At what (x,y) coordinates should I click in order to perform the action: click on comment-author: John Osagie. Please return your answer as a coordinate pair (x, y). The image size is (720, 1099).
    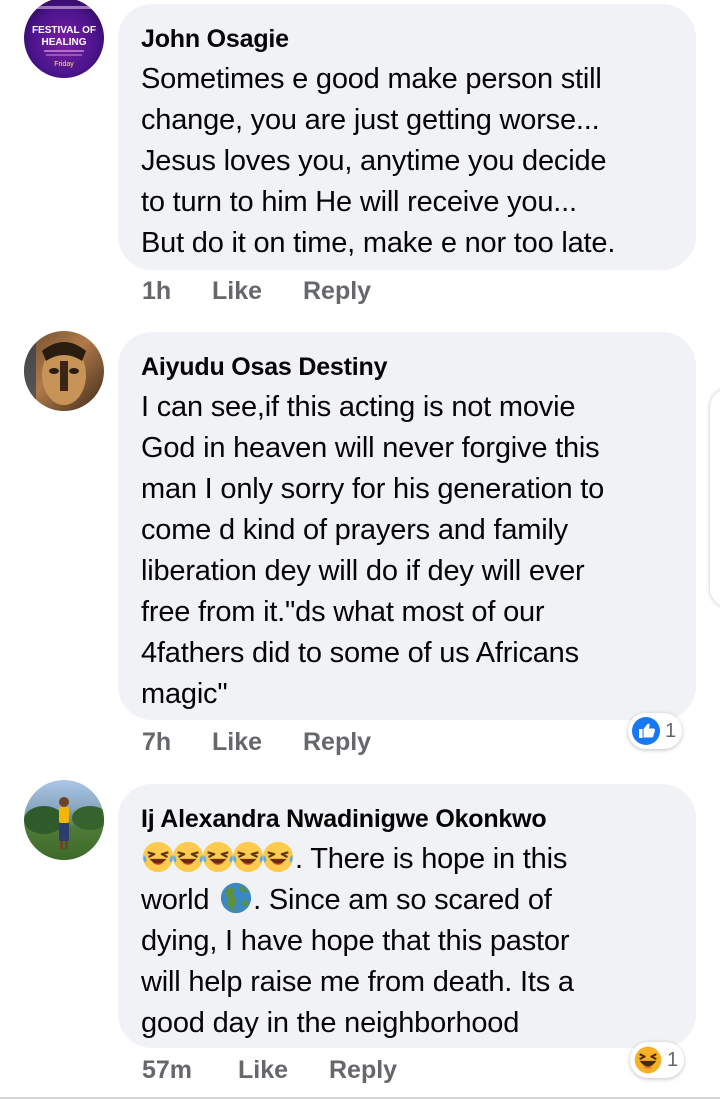
    Looking at the image, I should click on (408, 39).